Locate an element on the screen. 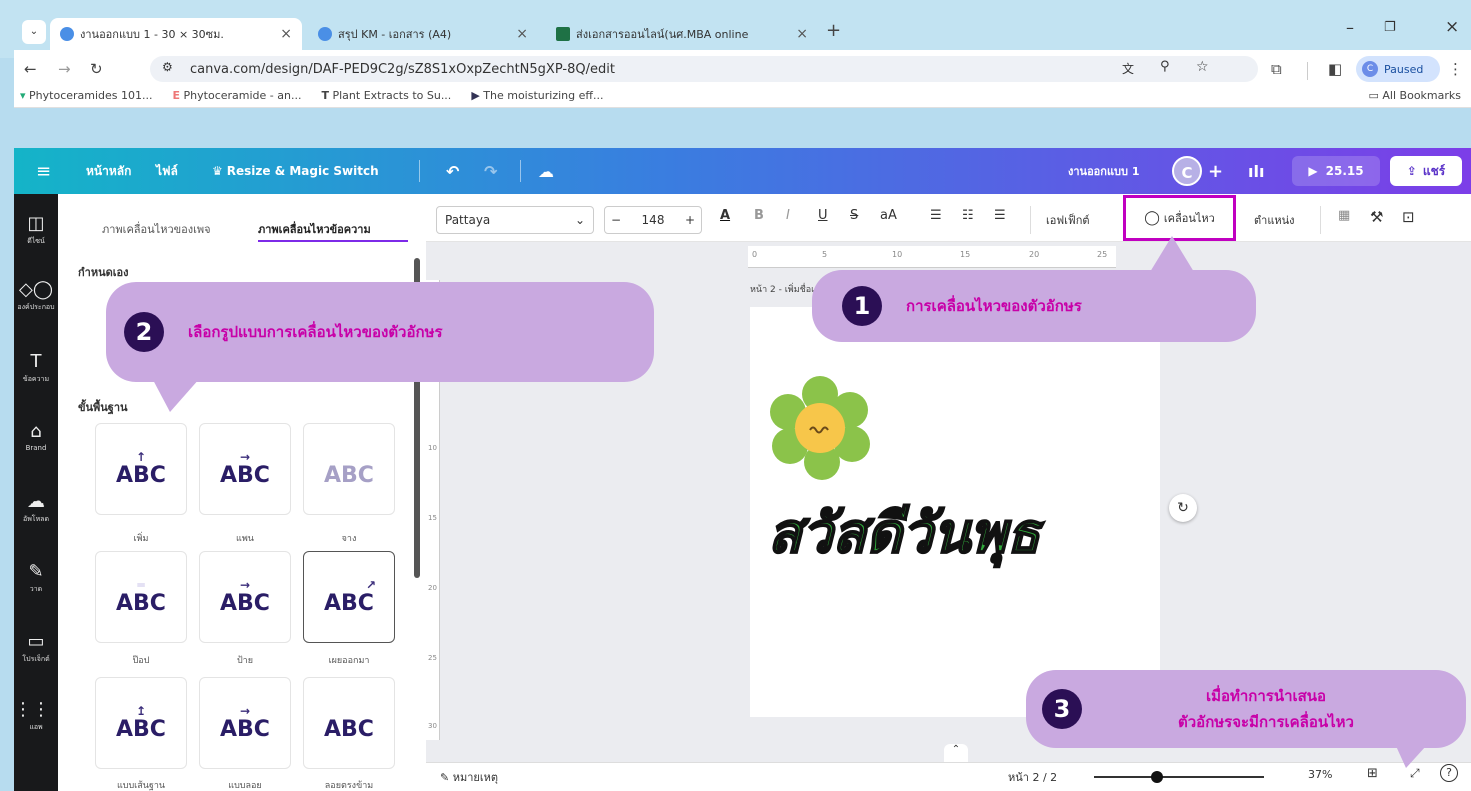 This screenshot has width=1471, height=791. browser-menu-icon: ⋮ is located at coordinates (1455, 69).